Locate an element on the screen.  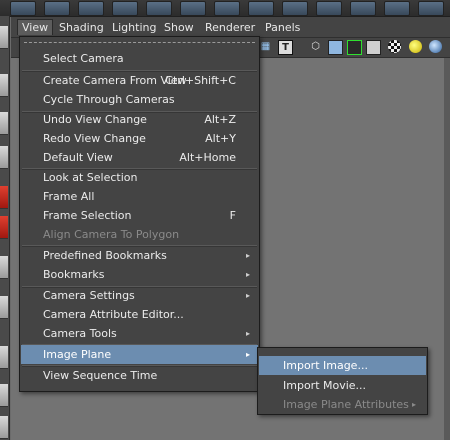
menu-shading: Shading is located at coordinates (81, 27).